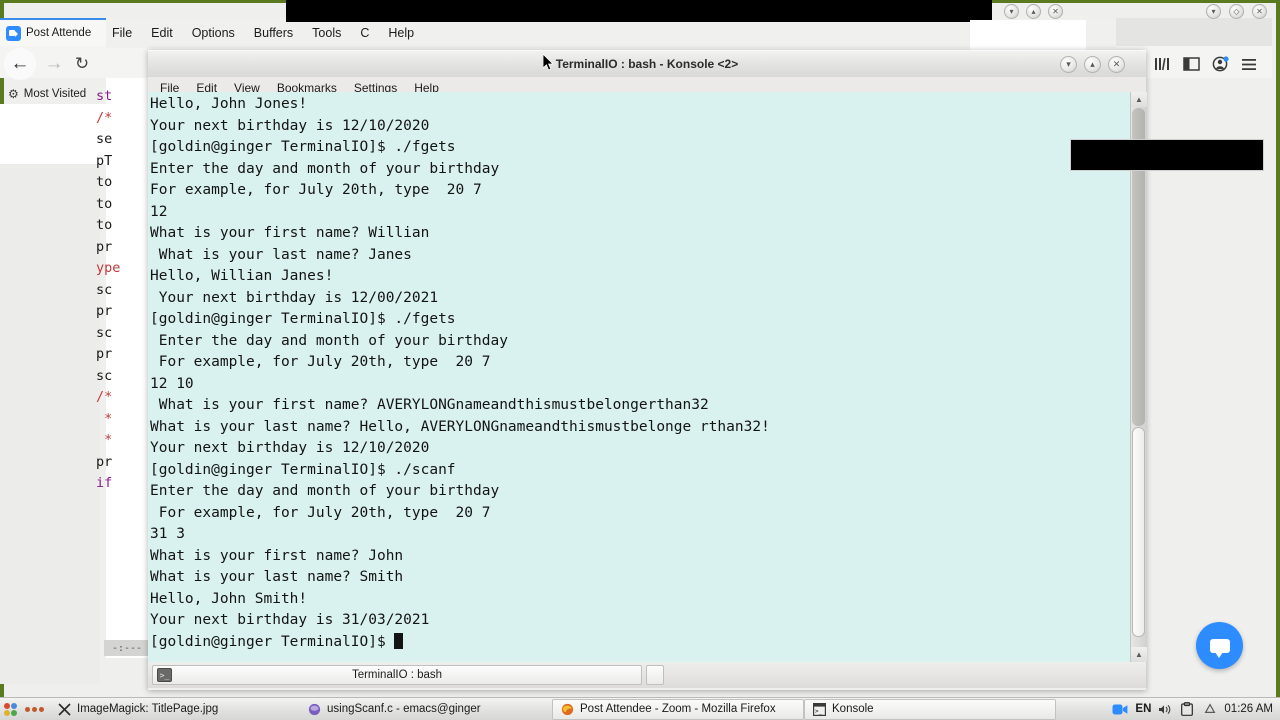 This screenshot has height=720, width=1280. Describe the element at coordinates (1187, 709) in the screenshot. I see `systray-clipboard` at that location.